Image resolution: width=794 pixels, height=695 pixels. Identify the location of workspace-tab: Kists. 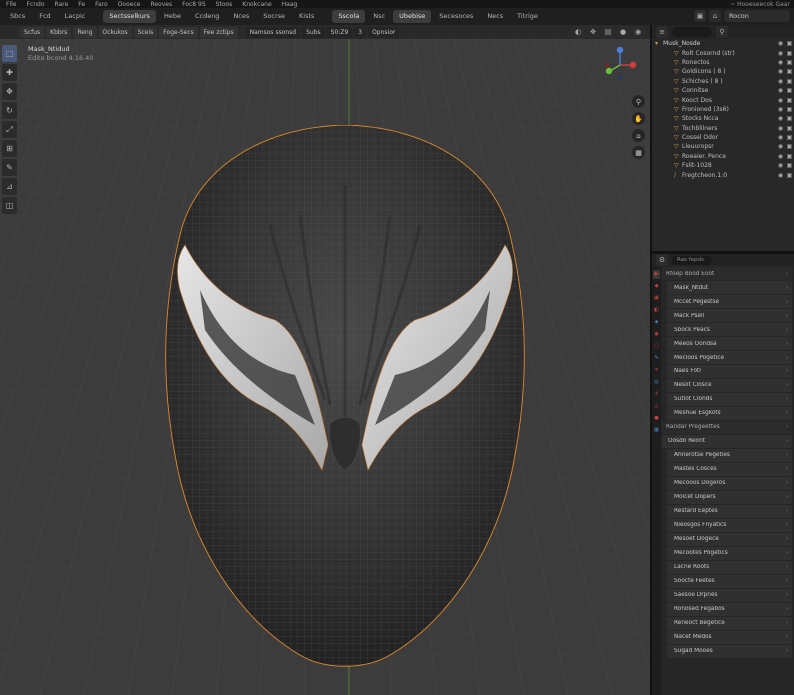
(306, 16).